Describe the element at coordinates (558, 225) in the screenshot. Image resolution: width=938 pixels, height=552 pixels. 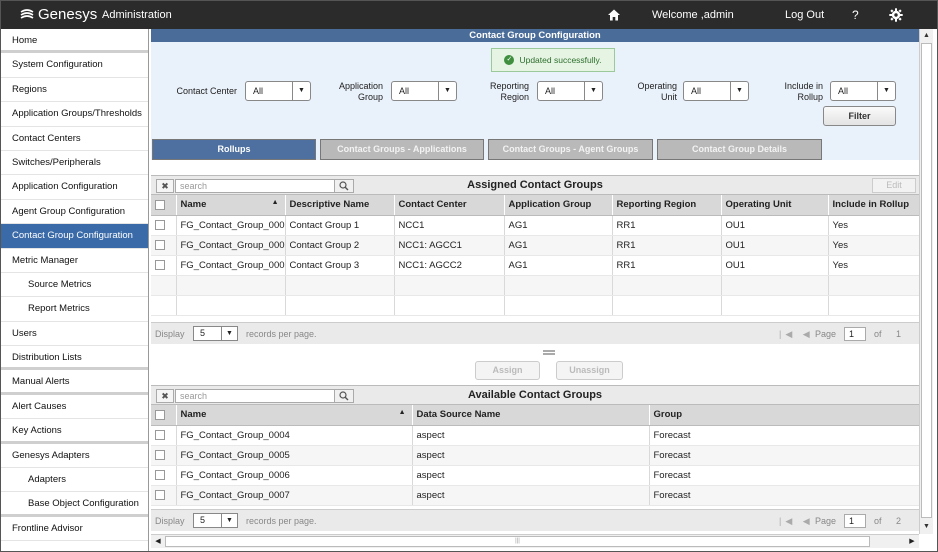
I see `cell-application-group: AG1` at that location.